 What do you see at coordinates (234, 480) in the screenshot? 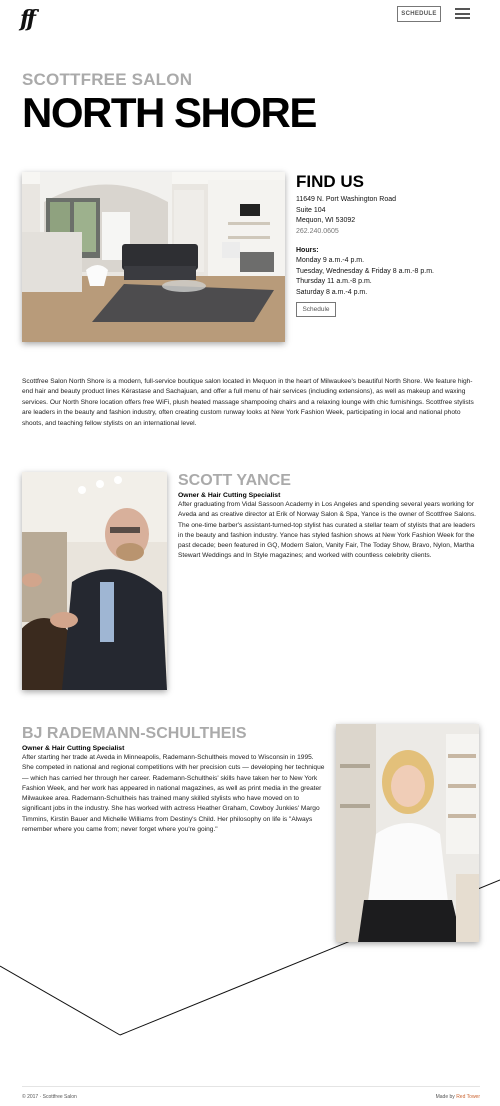
I see `stylist-name: SCOTT YANCE` at bounding box center [234, 480].